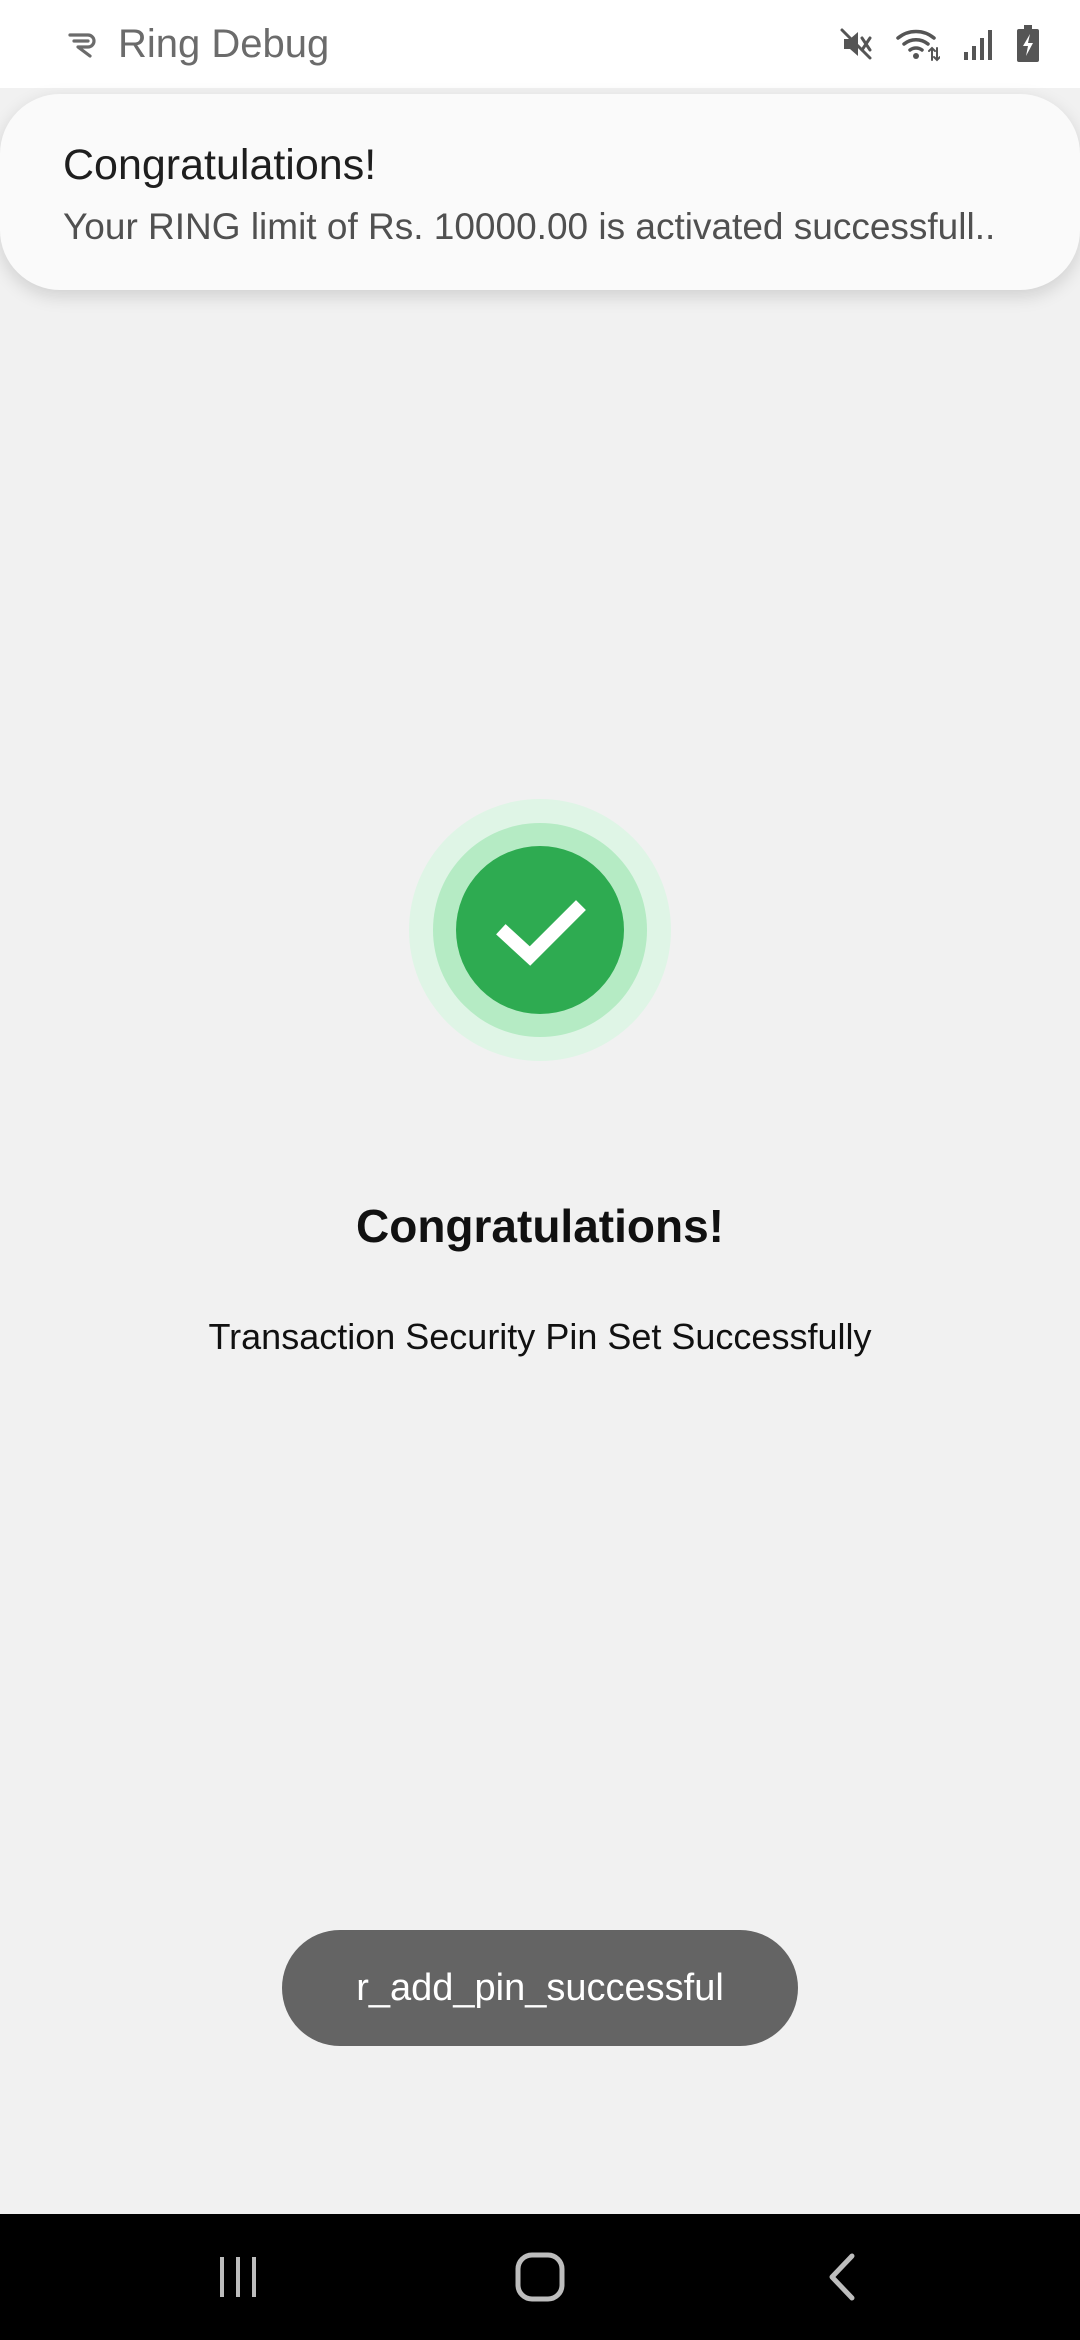 This screenshot has width=1080, height=2340. I want to click on back-icon, so click(842, 2277).